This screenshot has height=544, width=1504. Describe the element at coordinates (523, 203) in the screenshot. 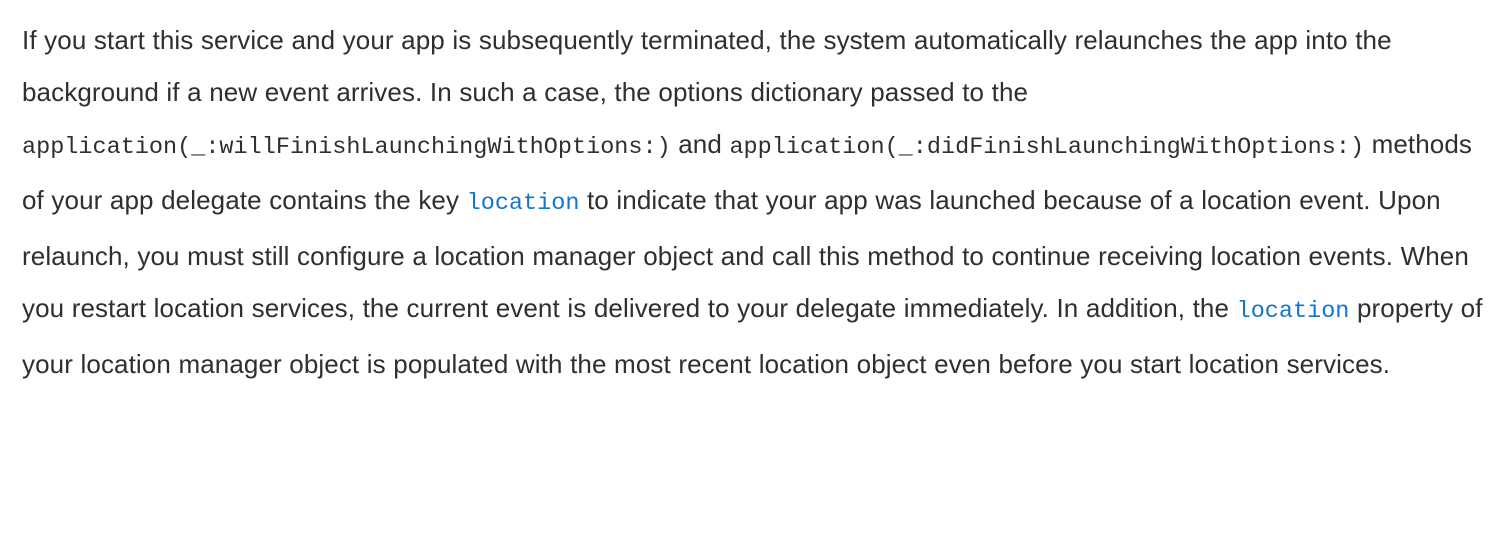

I see `code-link-location-key: location` at that location.